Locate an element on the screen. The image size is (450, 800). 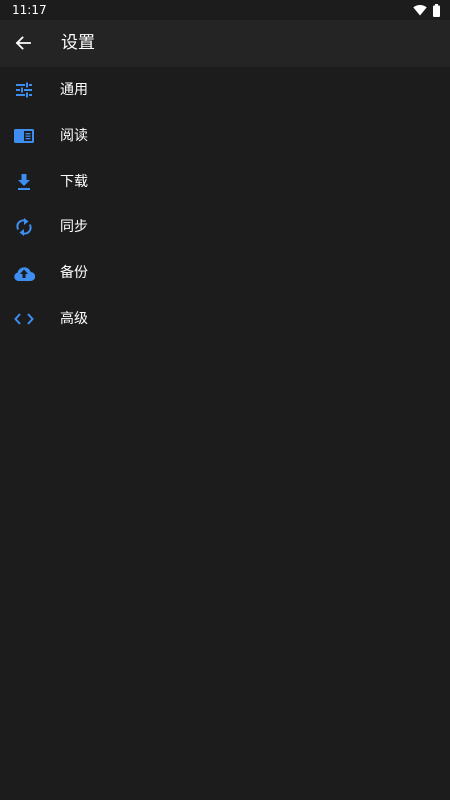
menu-item-label: 高级 is located at coordinates (74, 318).